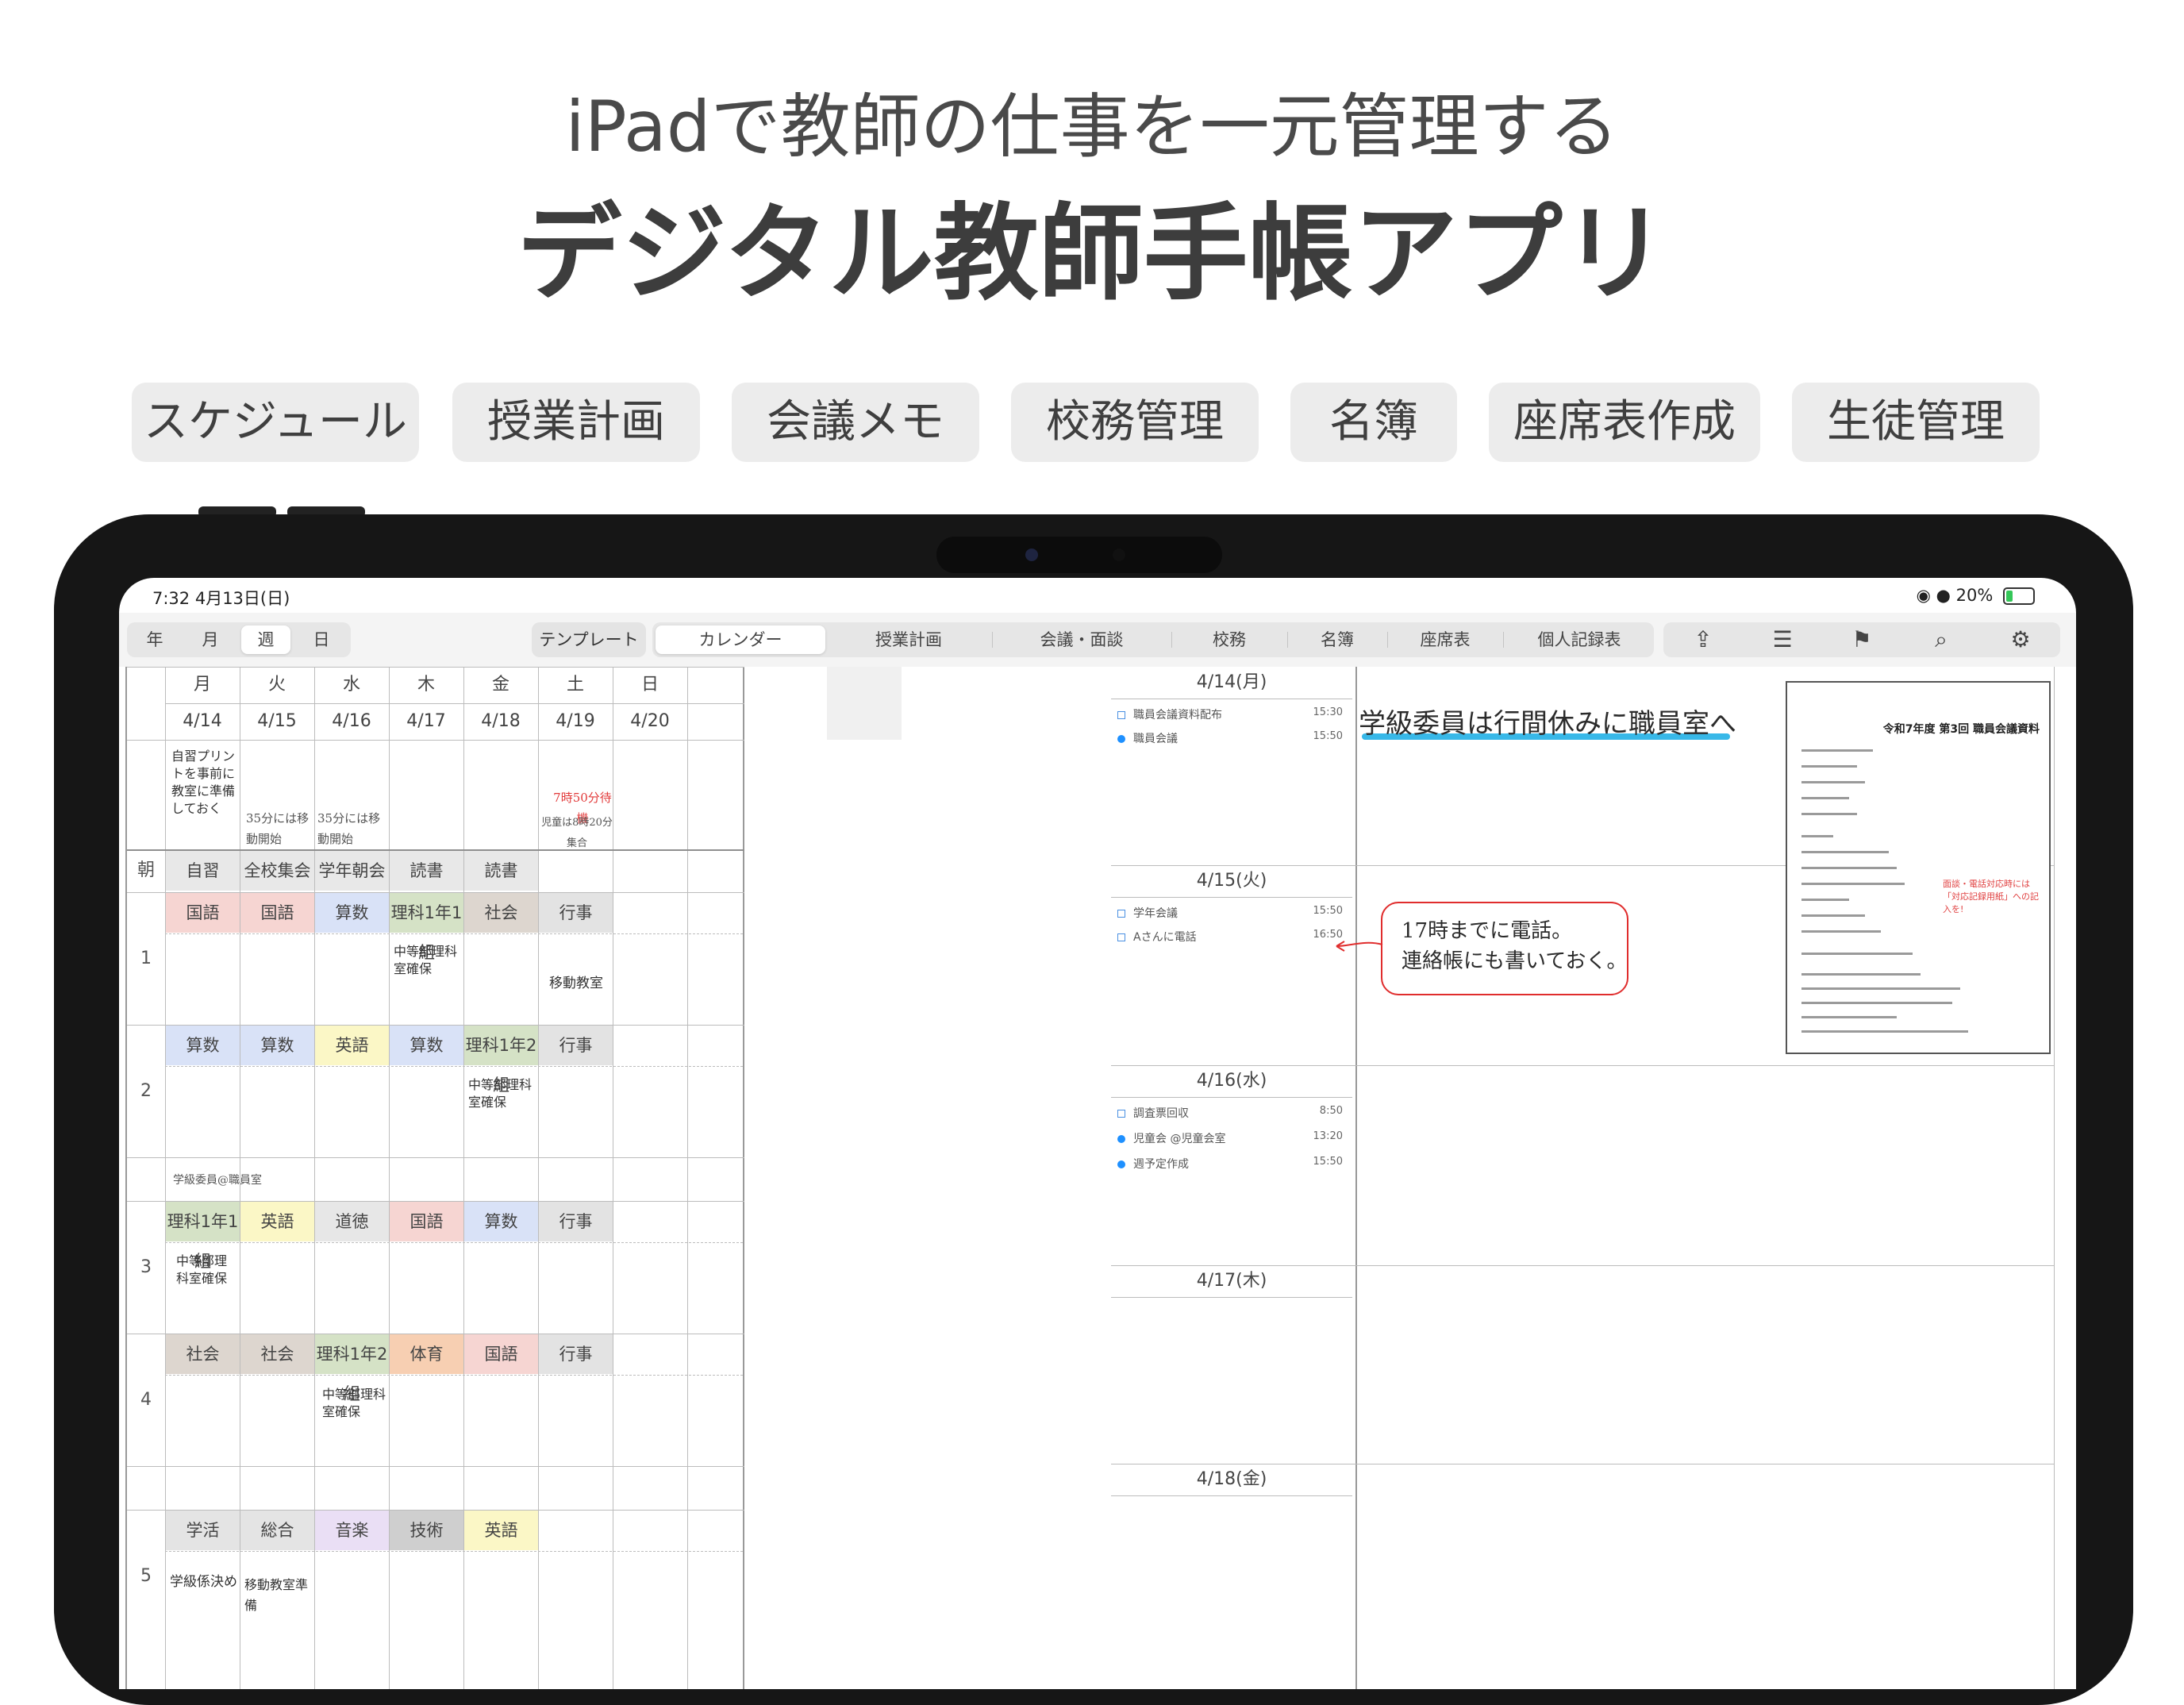 The width and height of the screenshot is (2184, 1705). Describe the element at coordinates (500, 721) in the screenshot. I see `date-header: 4/18` at that location.